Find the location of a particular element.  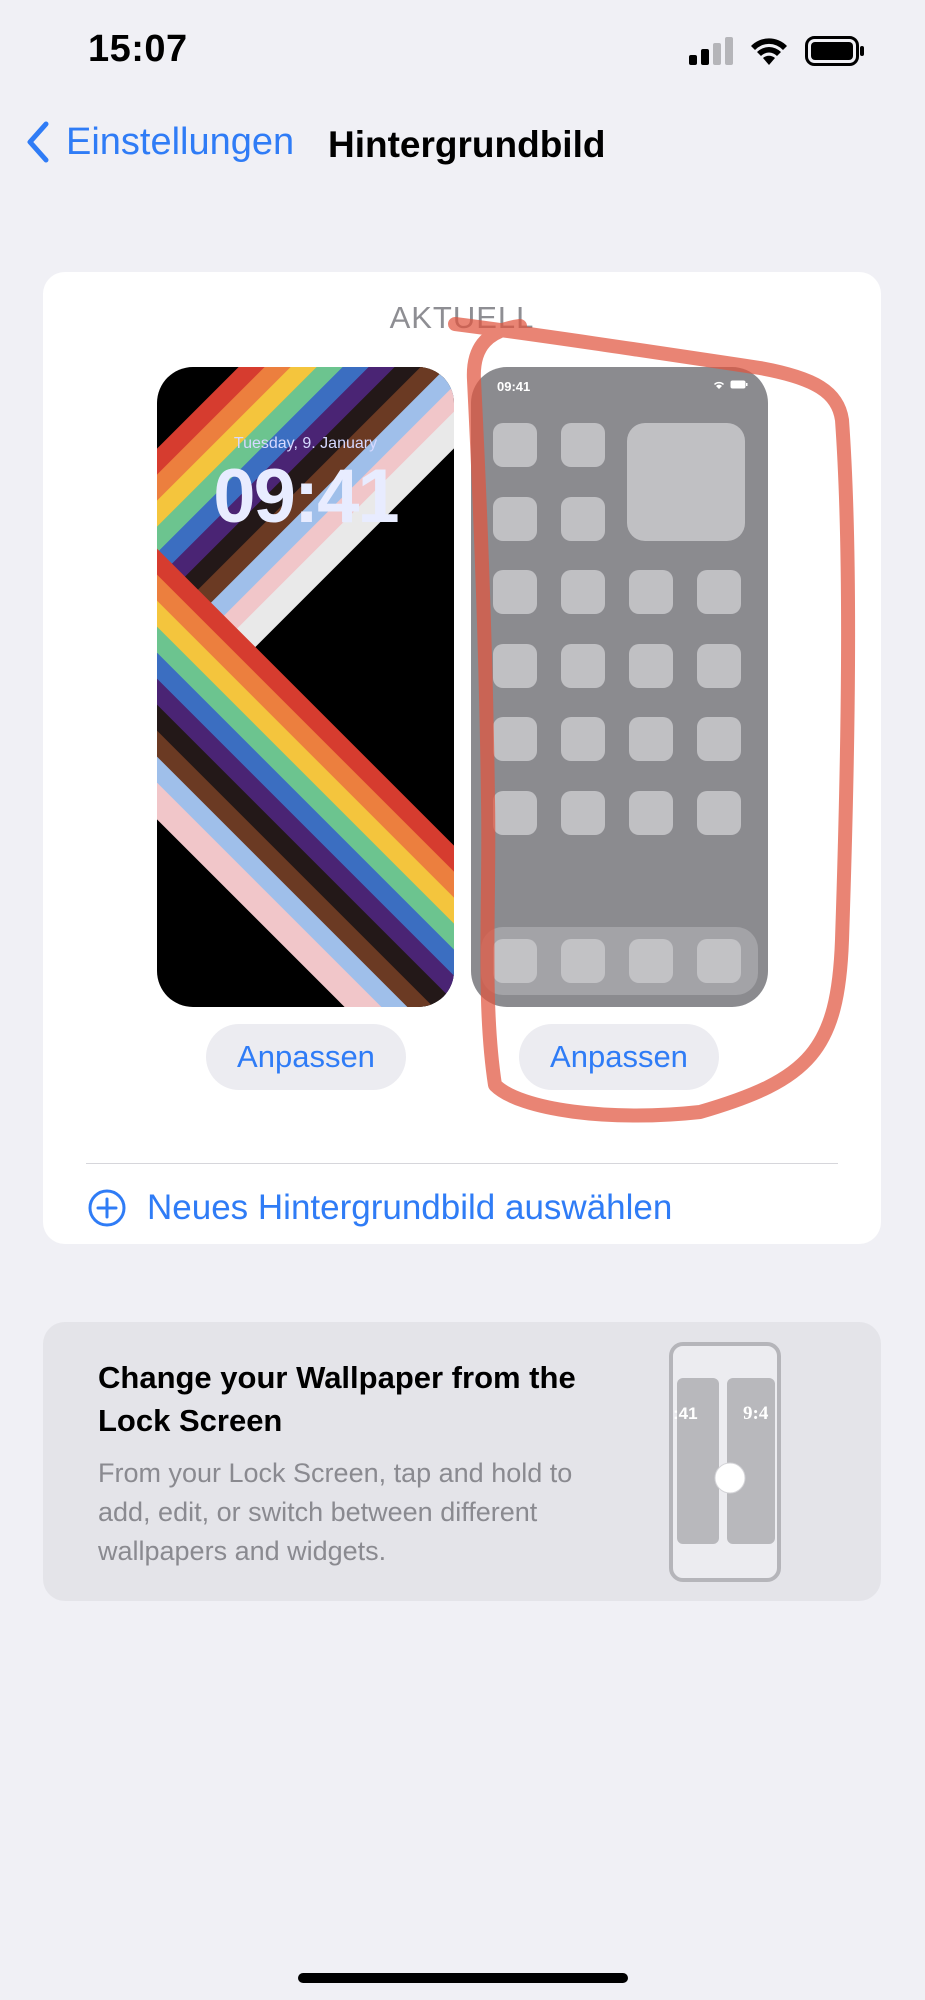

customize-lock-screen-button: Anpassen is located at coordinates (306, 1057).